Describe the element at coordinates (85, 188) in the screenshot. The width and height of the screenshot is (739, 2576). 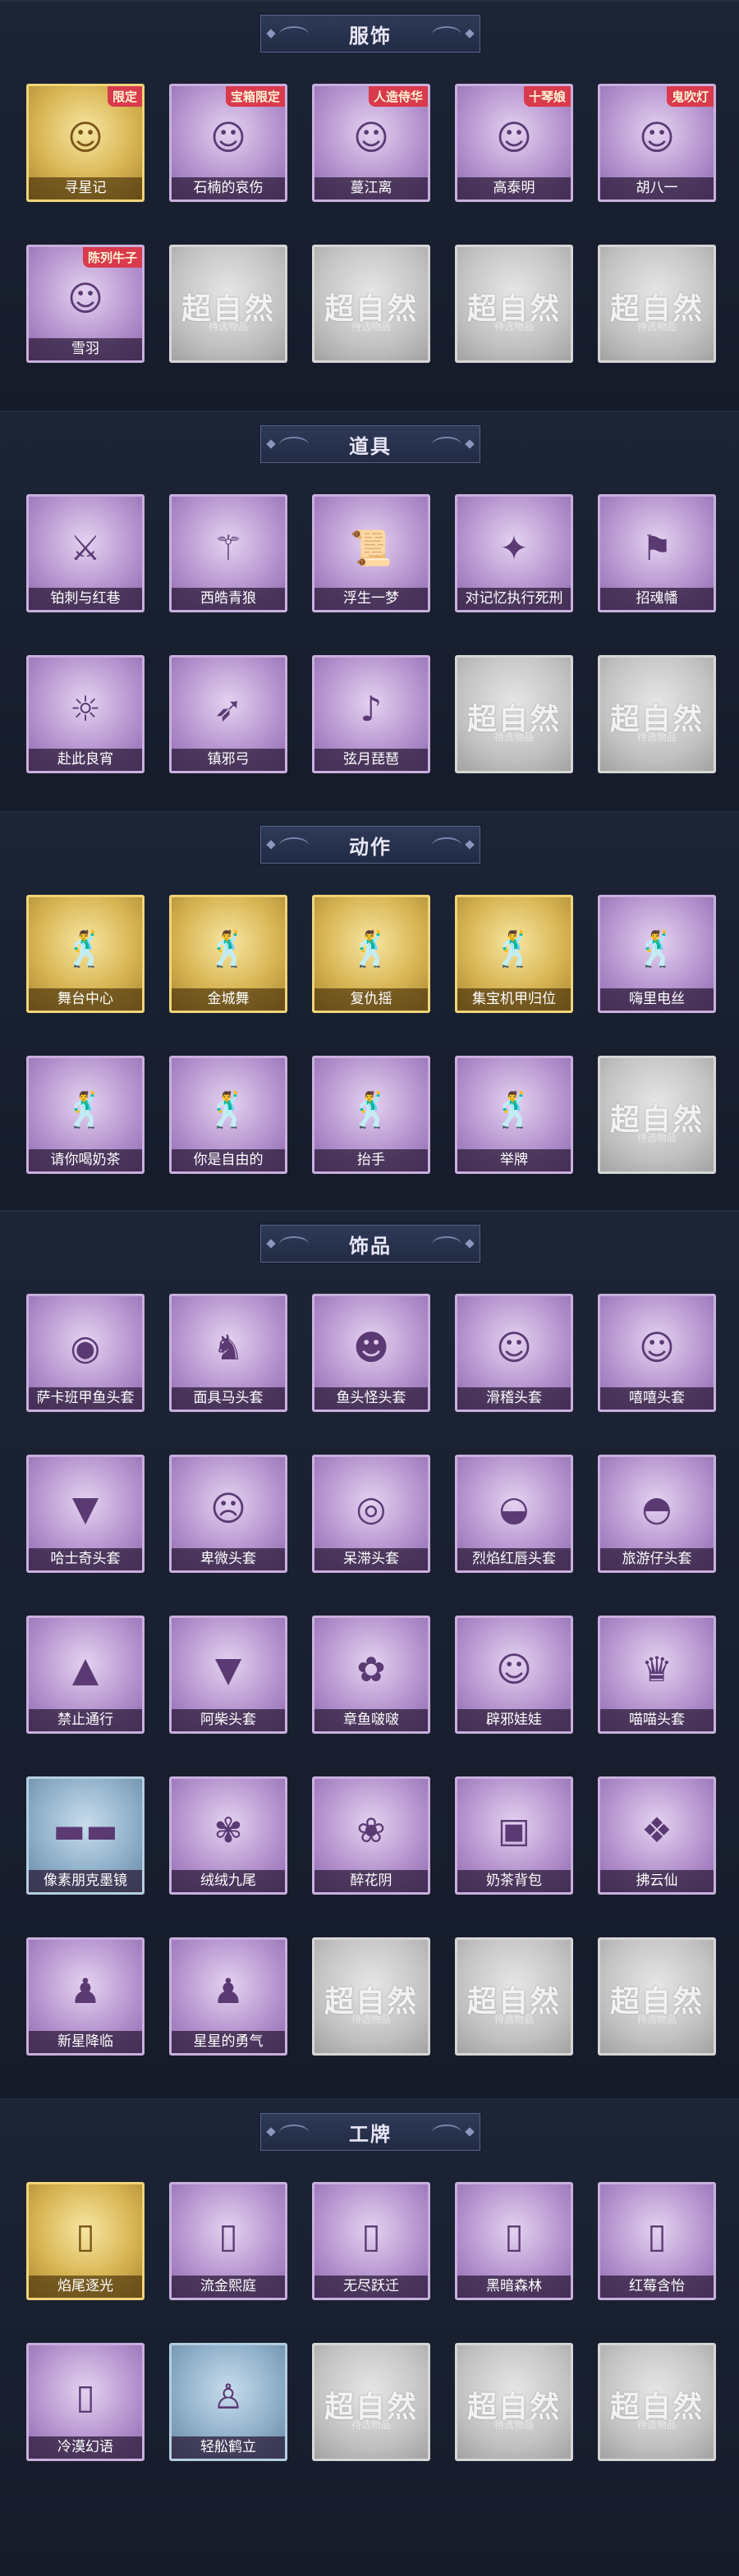
I see `item-name: 寻星记` at that location.